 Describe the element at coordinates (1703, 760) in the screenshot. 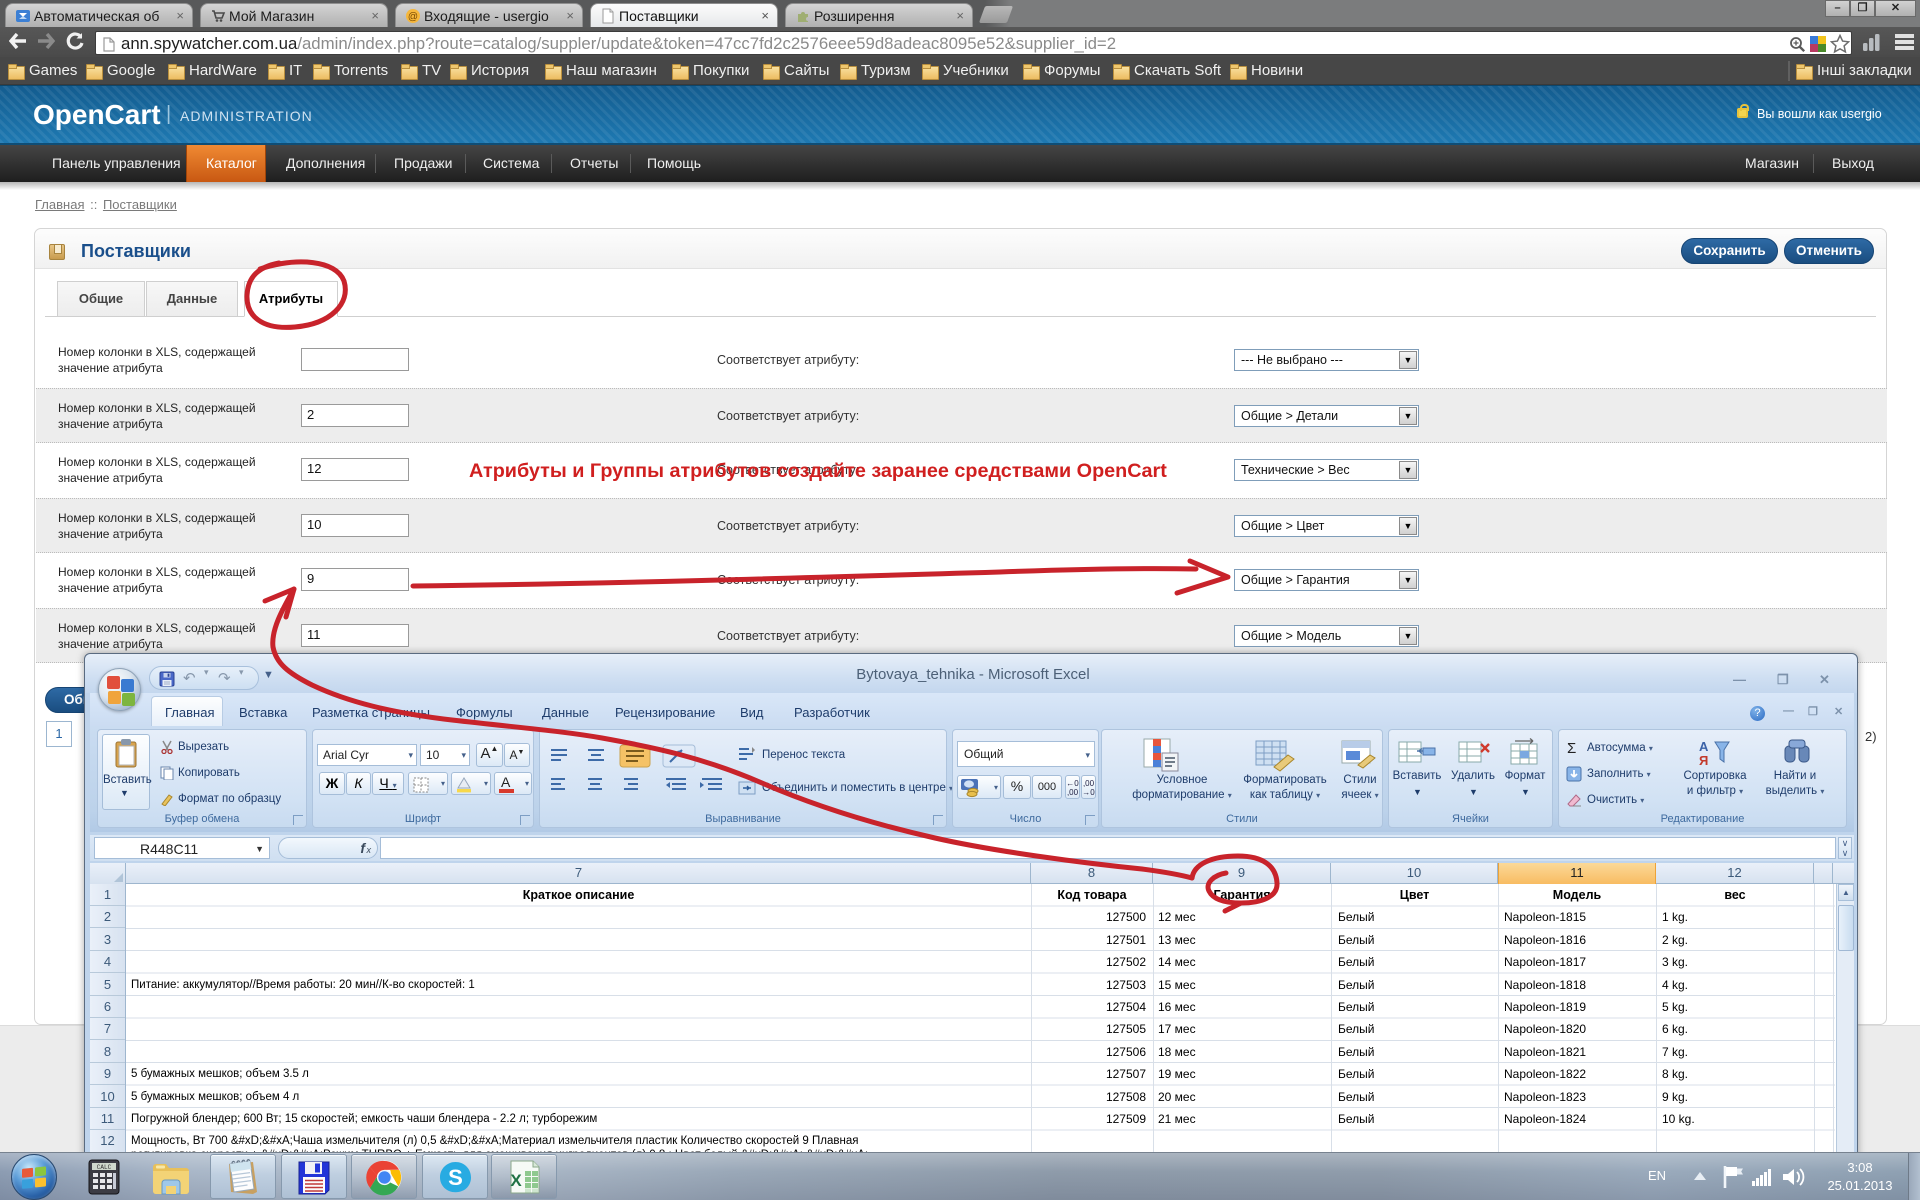

I see `svg-text: Я` at that location.